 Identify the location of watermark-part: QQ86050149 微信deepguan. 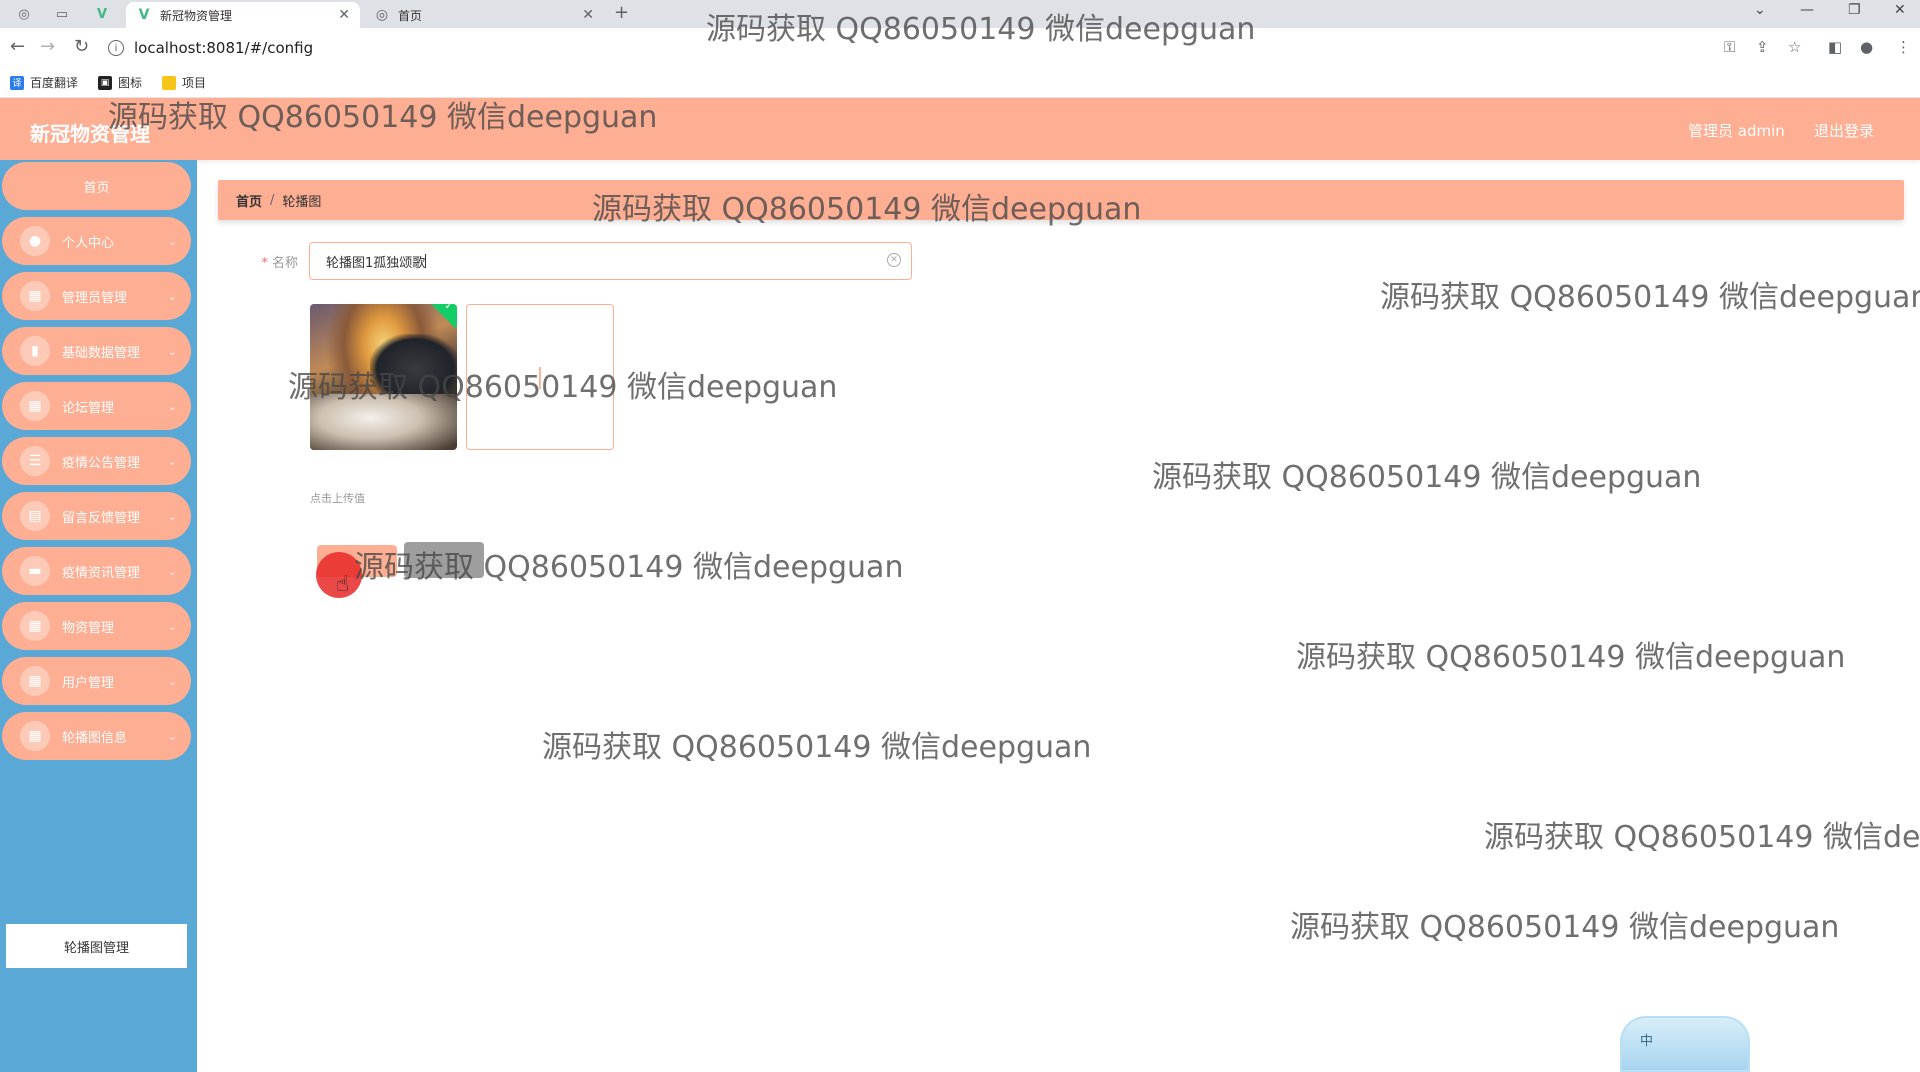
(693, 567).